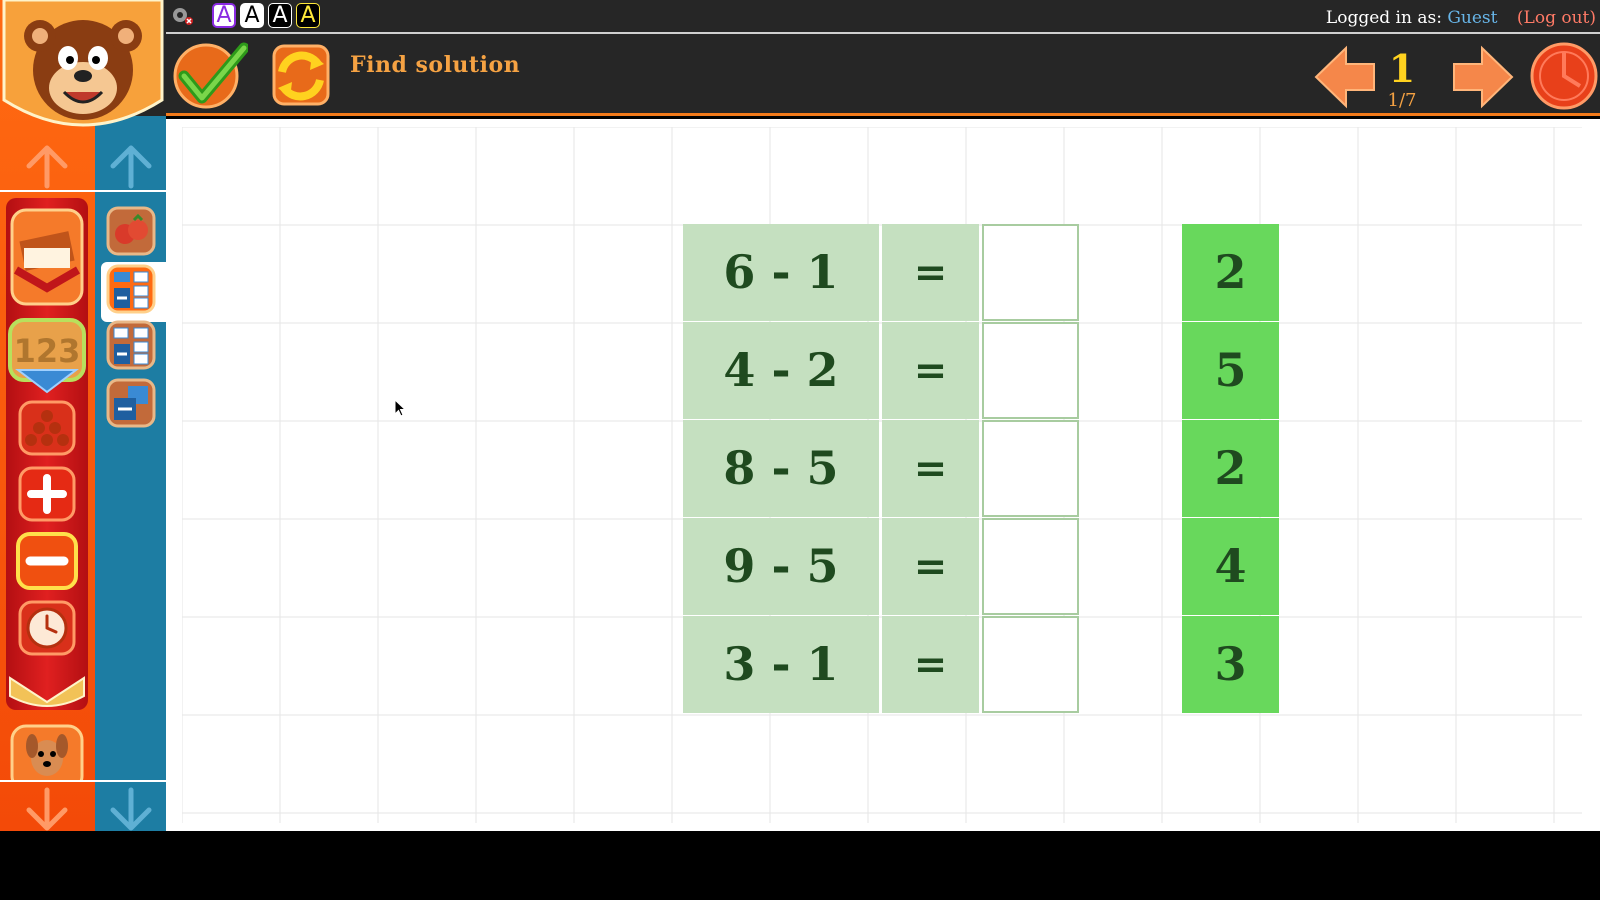 This screenshot has height=900, width=1600. Describe the element at coordinates (47, 351) in the screenshot. I see `svg-text: 123` at that location.